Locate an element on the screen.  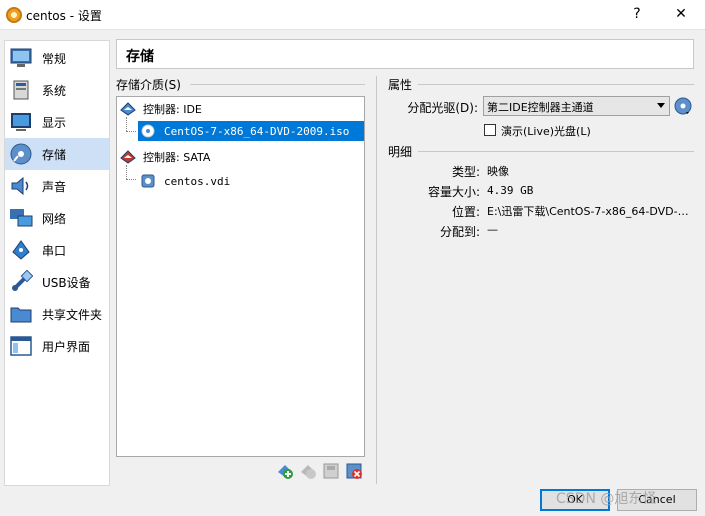
page-title: 存储 is located at coordinates (140, 57).